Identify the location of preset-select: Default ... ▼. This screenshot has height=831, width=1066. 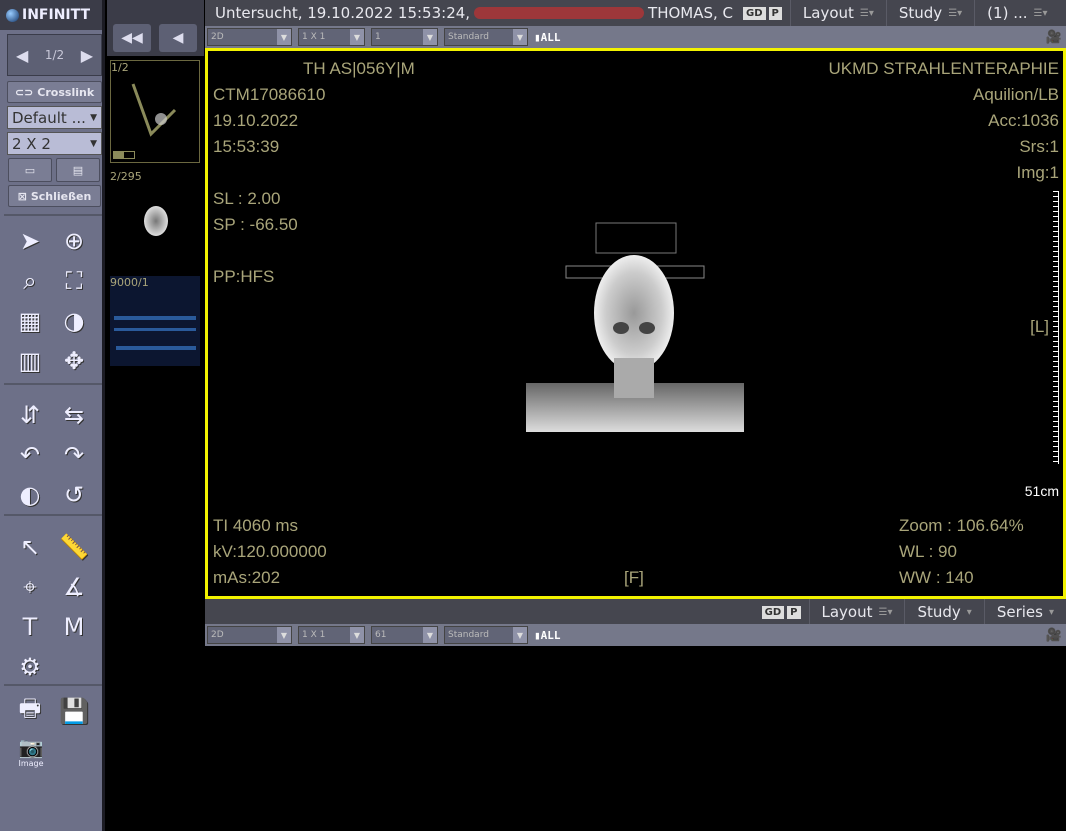
(54, 117).